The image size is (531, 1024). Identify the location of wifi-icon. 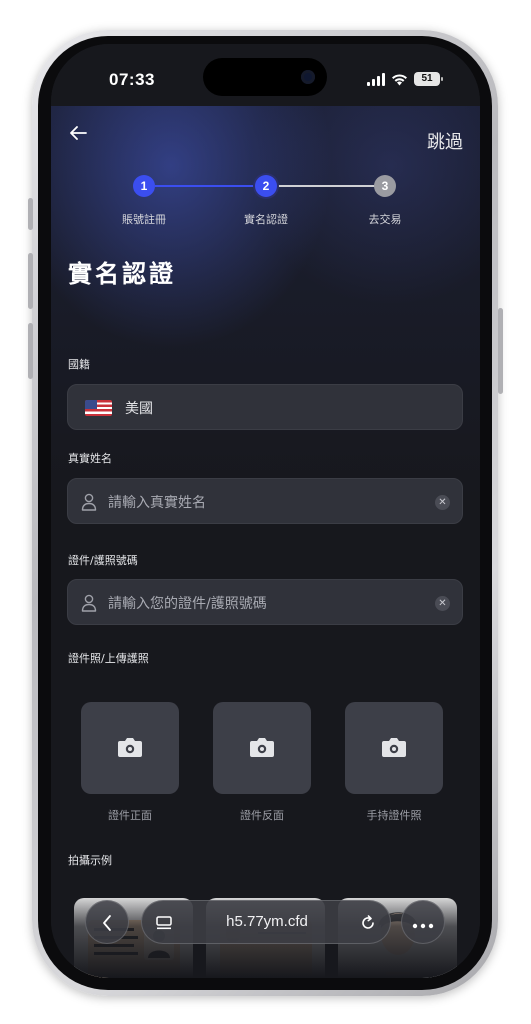
(399, 79).